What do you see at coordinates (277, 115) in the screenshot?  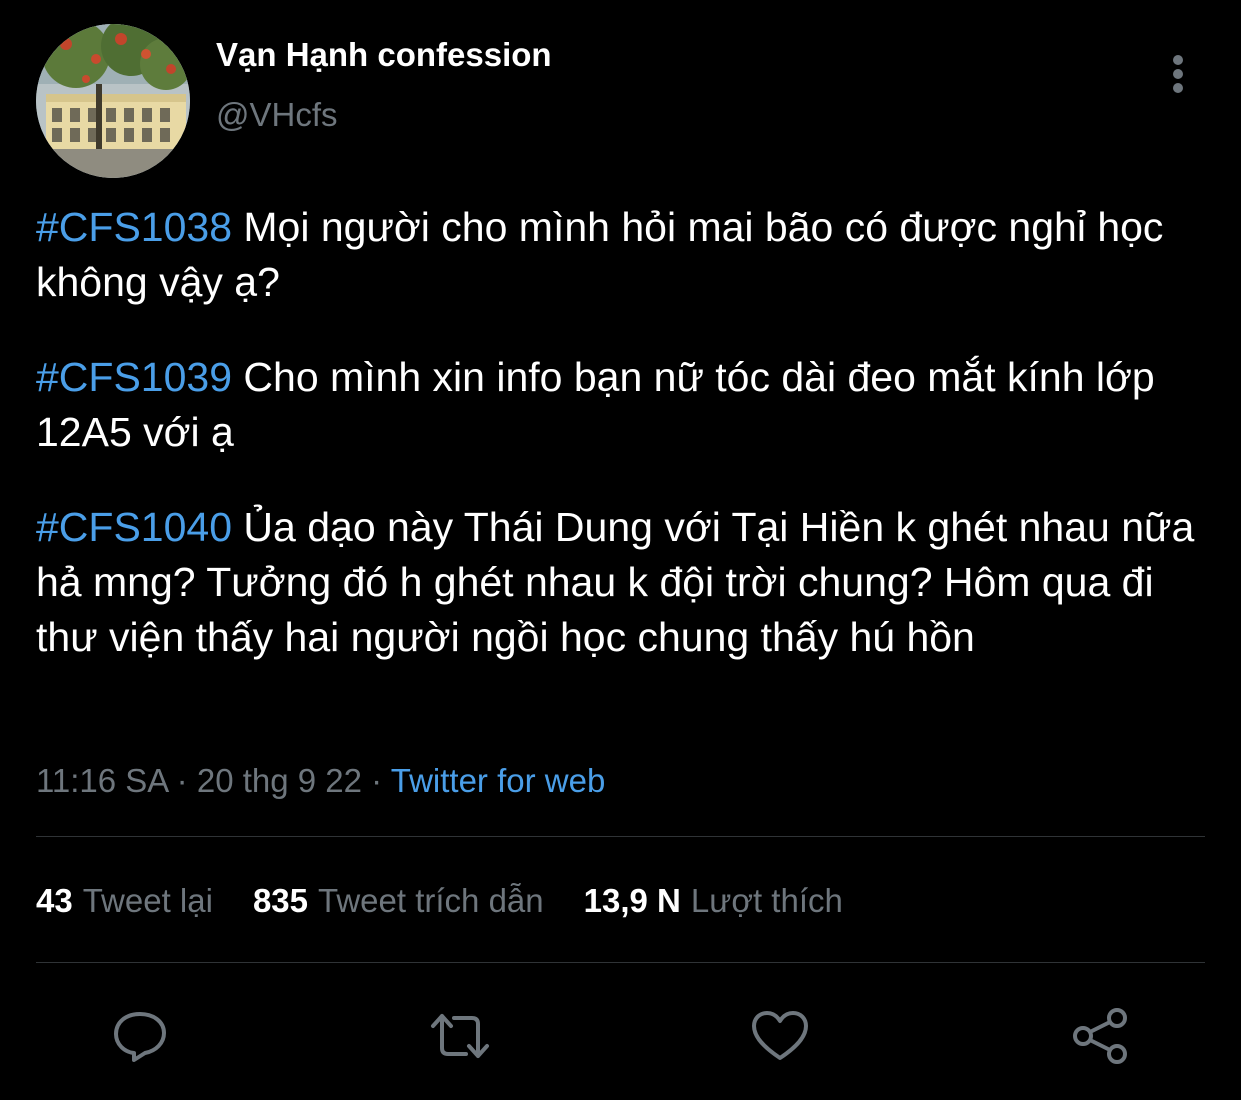 I see `handle: @VHcfs` at bounding box center [277, 115].